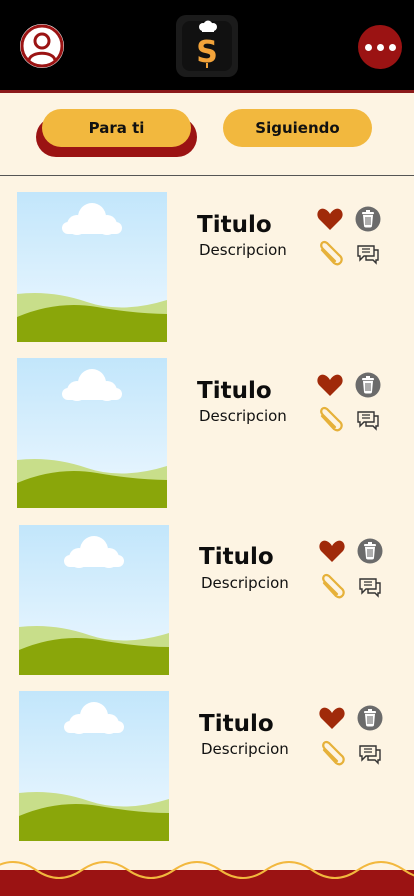 Image resolution: width=414 pixels, height=896 pixels. What do you see at coordinates (297, 128) in the screenshot?
I see `tab-siguiendo: Siguiendo` at bounding box center [297, 128].